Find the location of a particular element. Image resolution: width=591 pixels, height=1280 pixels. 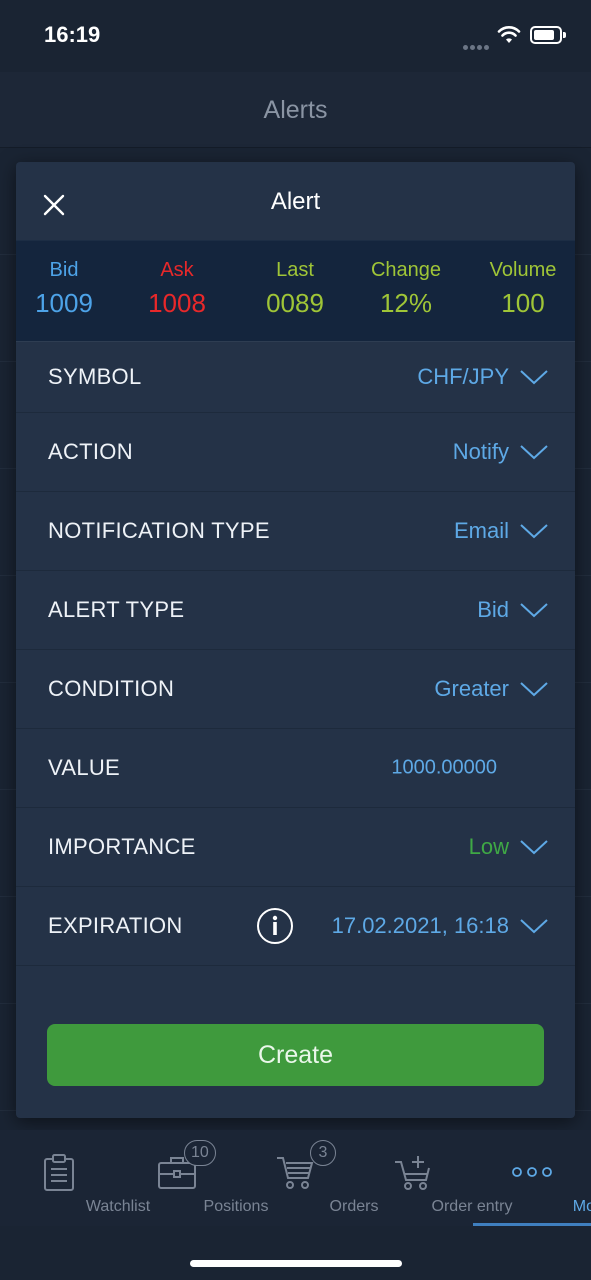

create-button: Create is located at coordinates (295, 1055).